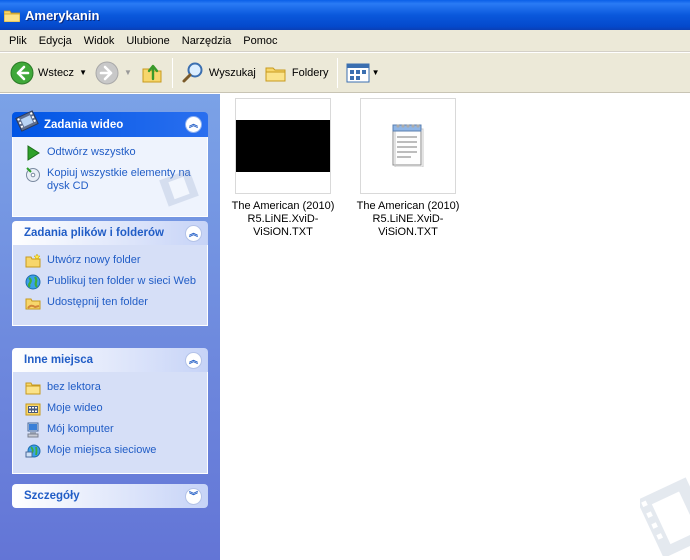 This screenshot has height=560, width=690. I want to click on views-dropdown-icon: ▼, so click(376, 72).